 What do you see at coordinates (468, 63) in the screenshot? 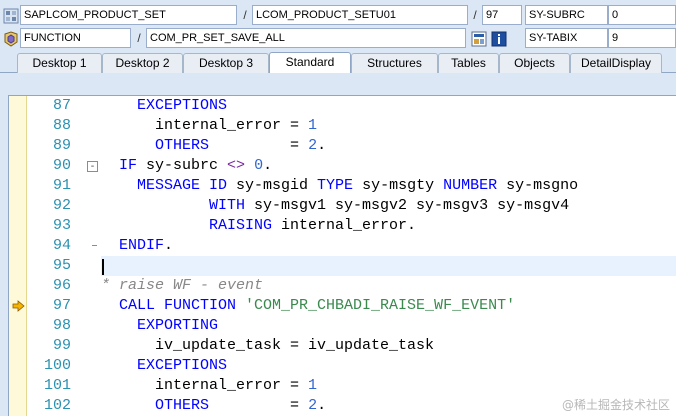
I see `tab-tables: Tables` at bounding box center [468, 63].